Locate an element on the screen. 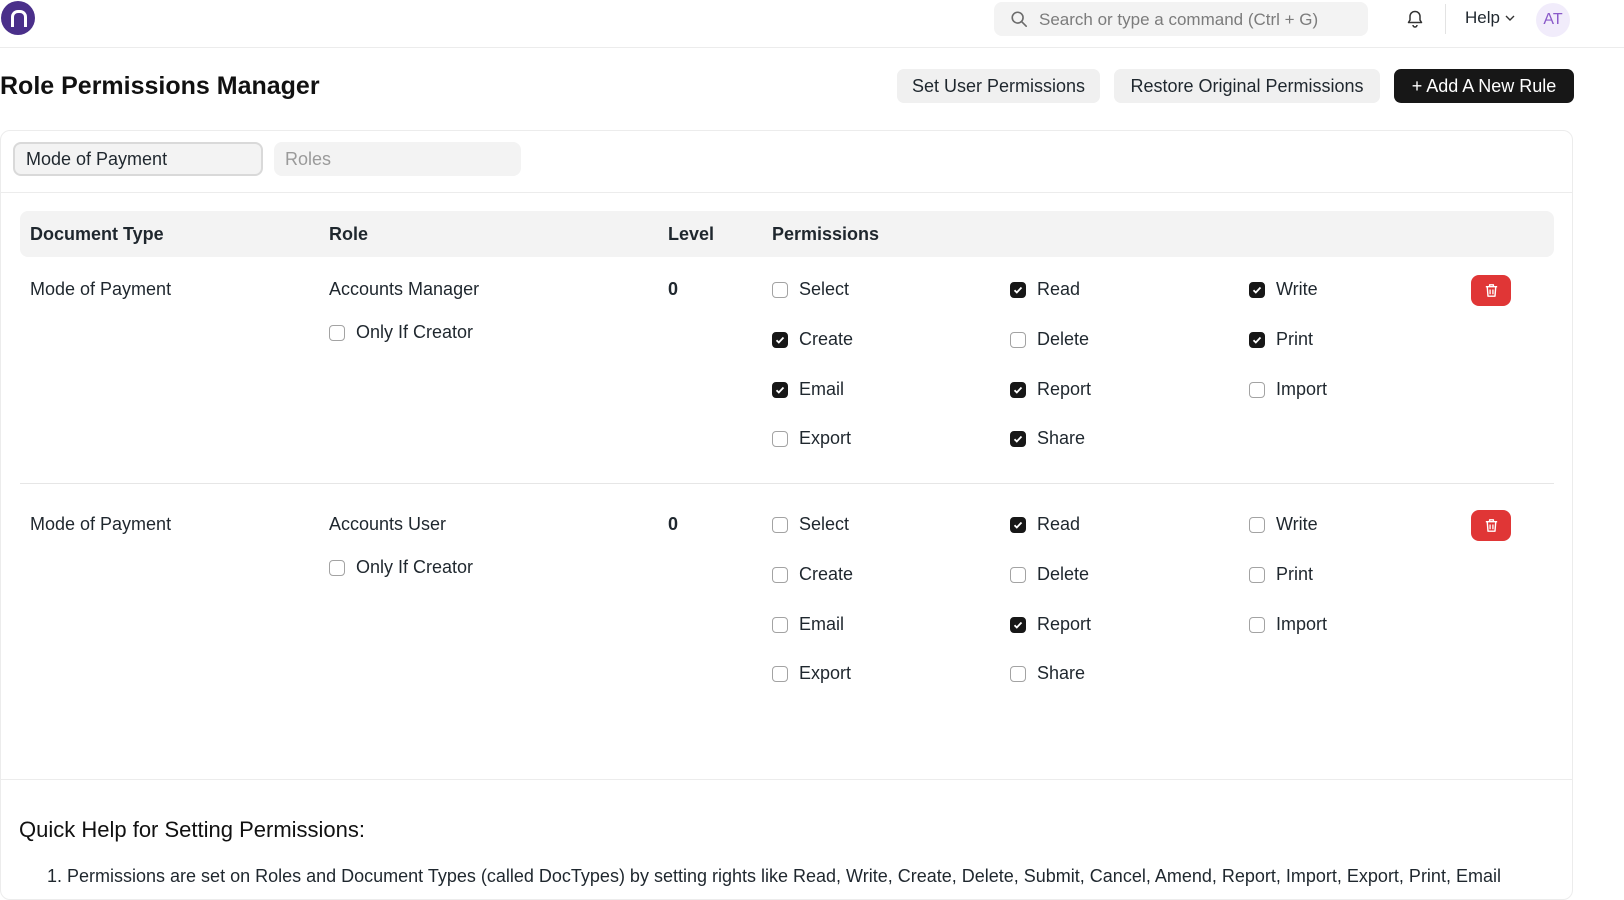 The image size is (1624, 900). help-dropdown: Help is located at coordinates (1490, 18).